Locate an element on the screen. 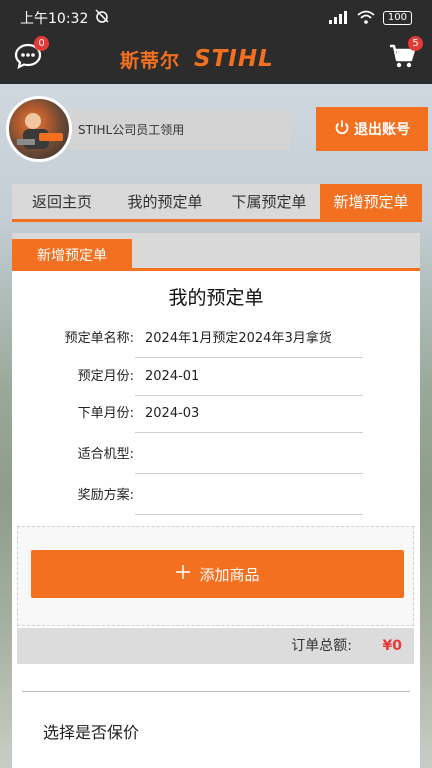 The image size is (432, 768). machine-model-input is located at coordinates (249, 455).